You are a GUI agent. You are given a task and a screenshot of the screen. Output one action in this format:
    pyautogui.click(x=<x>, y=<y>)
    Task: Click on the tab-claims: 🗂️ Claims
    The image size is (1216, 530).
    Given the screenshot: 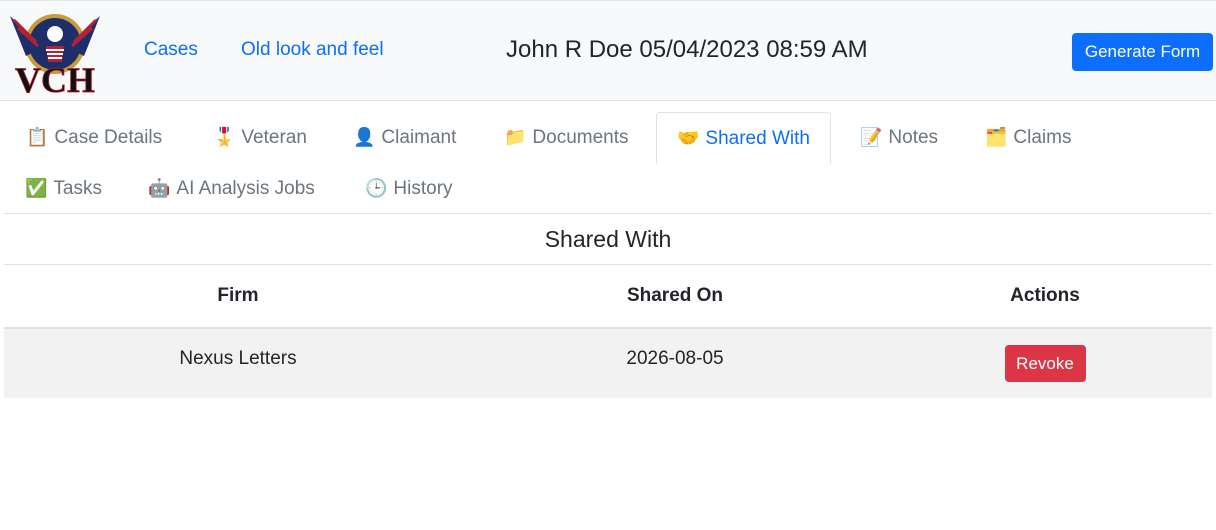 What is the action you would take?
    pyautogui.click(x=1028, y=137)
    